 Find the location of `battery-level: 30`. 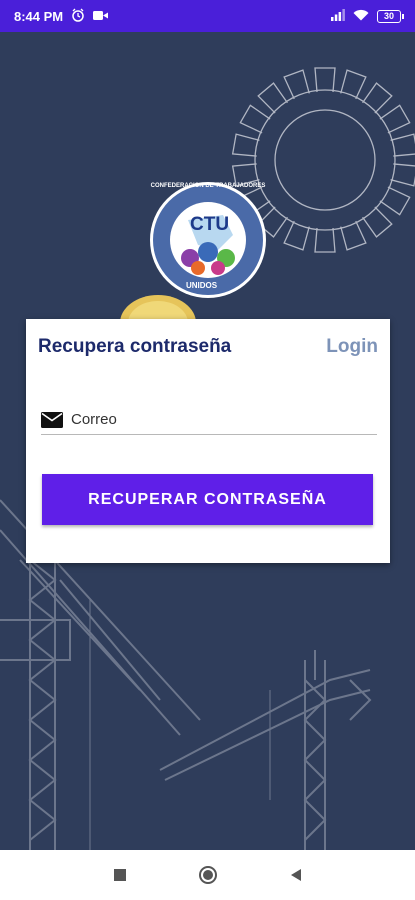

battery-level: 30 is located at coordinates (388, 16).